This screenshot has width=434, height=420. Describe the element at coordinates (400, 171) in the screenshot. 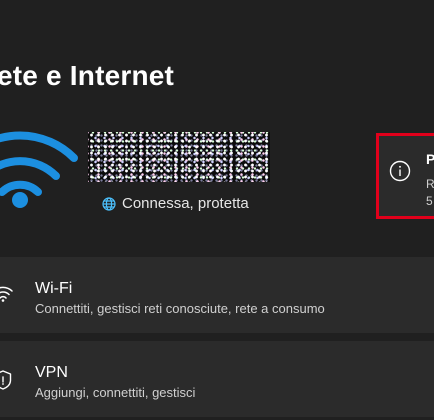

I see `info-icon` at that location.